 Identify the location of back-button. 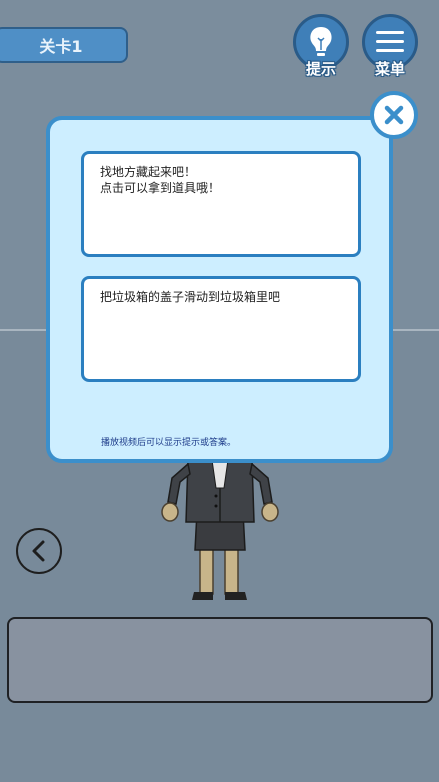
(39, 551).